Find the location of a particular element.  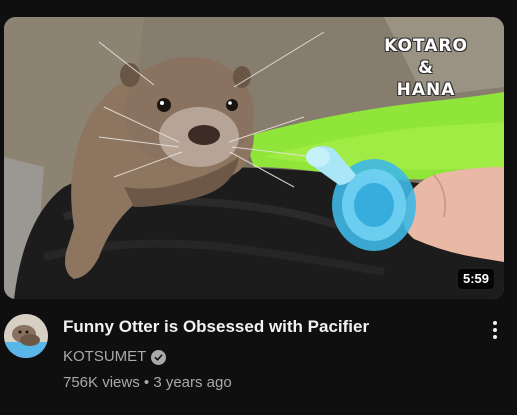

avatar-image is located at coordinates (26, 336).